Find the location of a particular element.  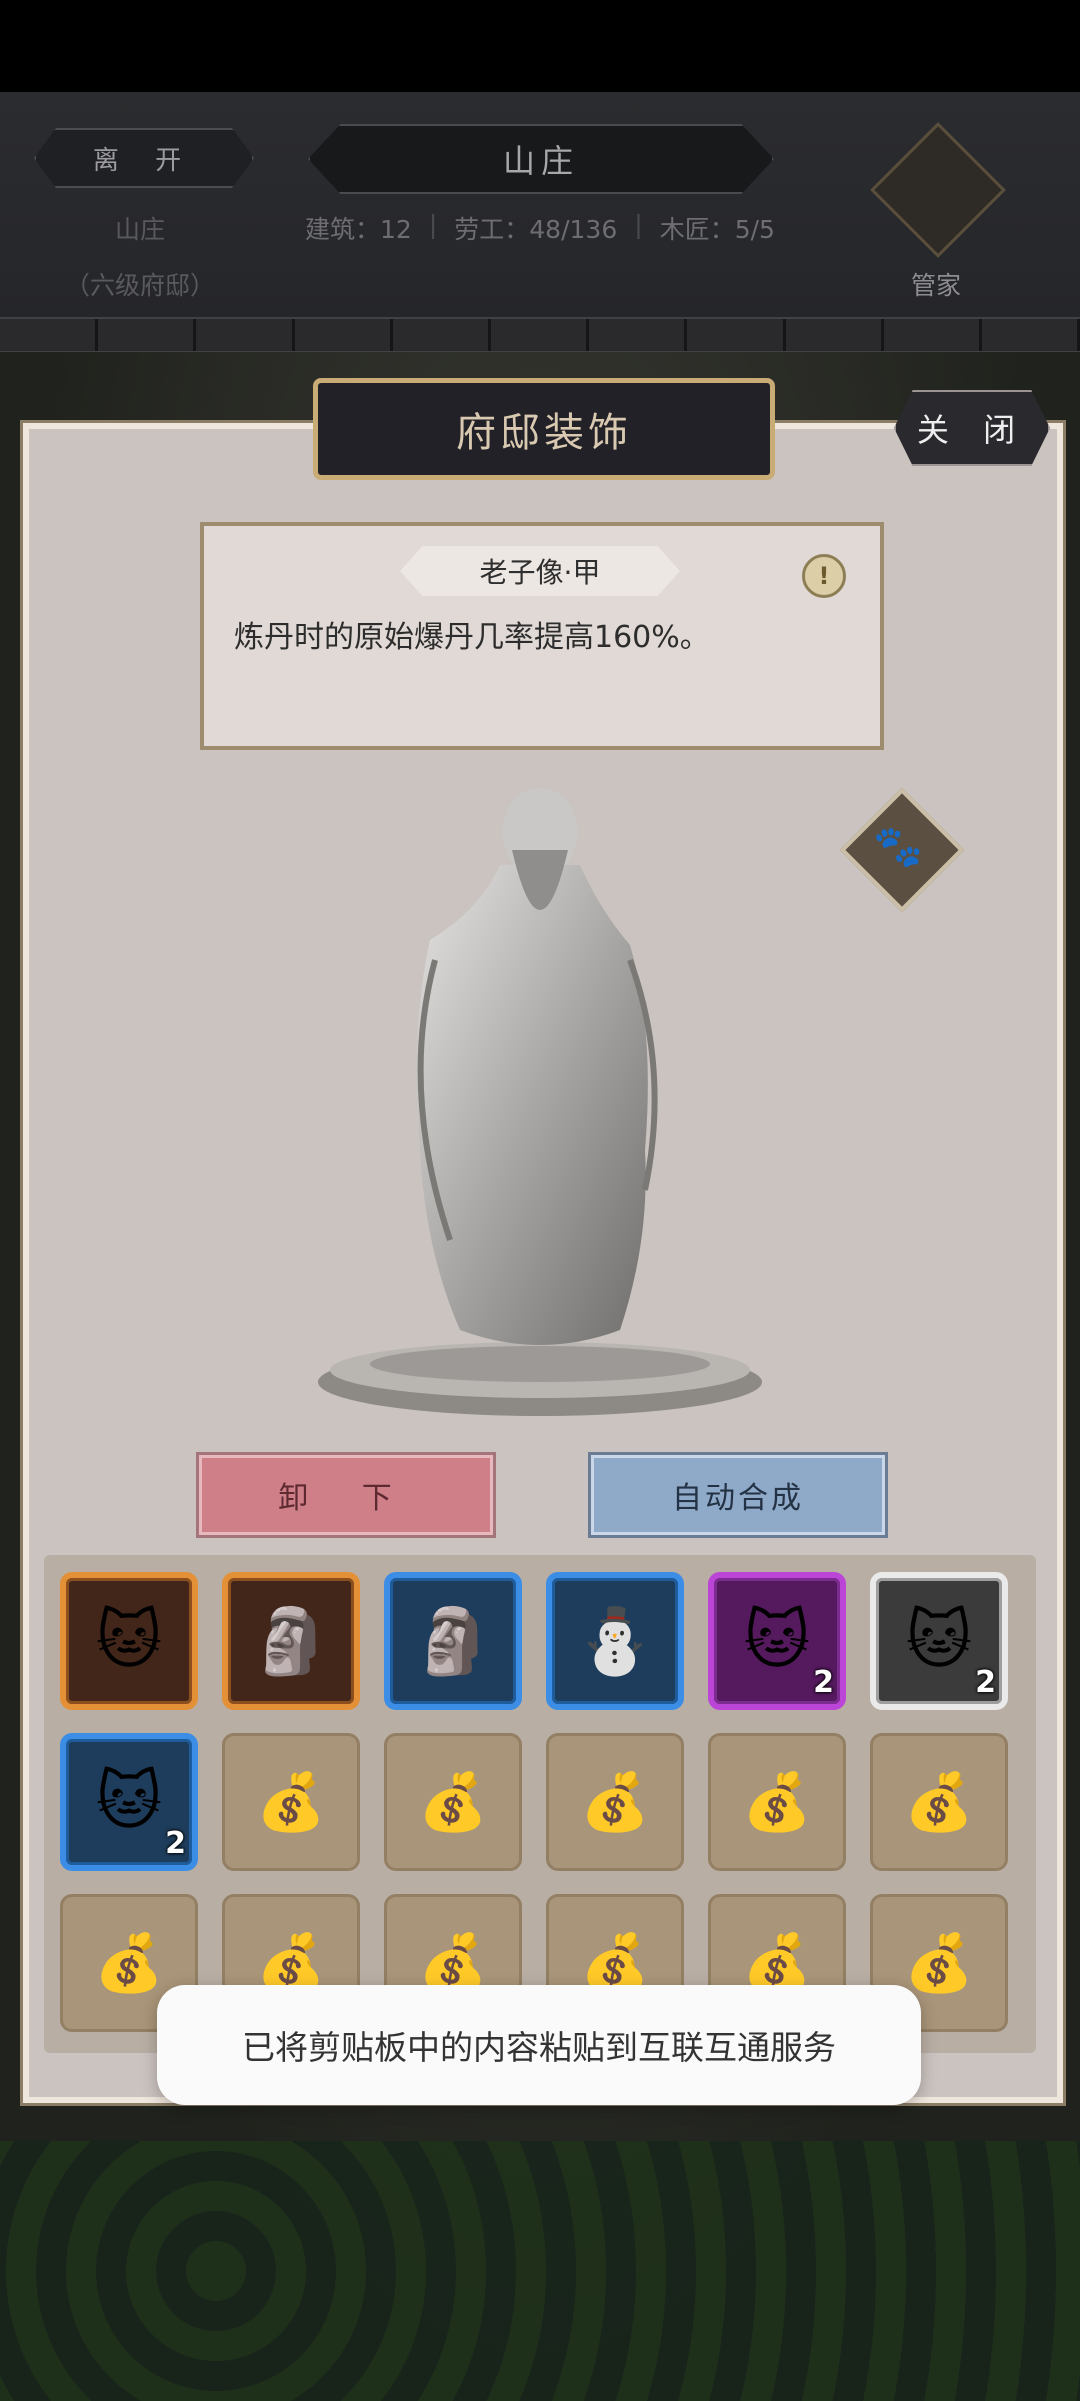

estate-level: （六级府邸） is located at coordinates (139, 285).